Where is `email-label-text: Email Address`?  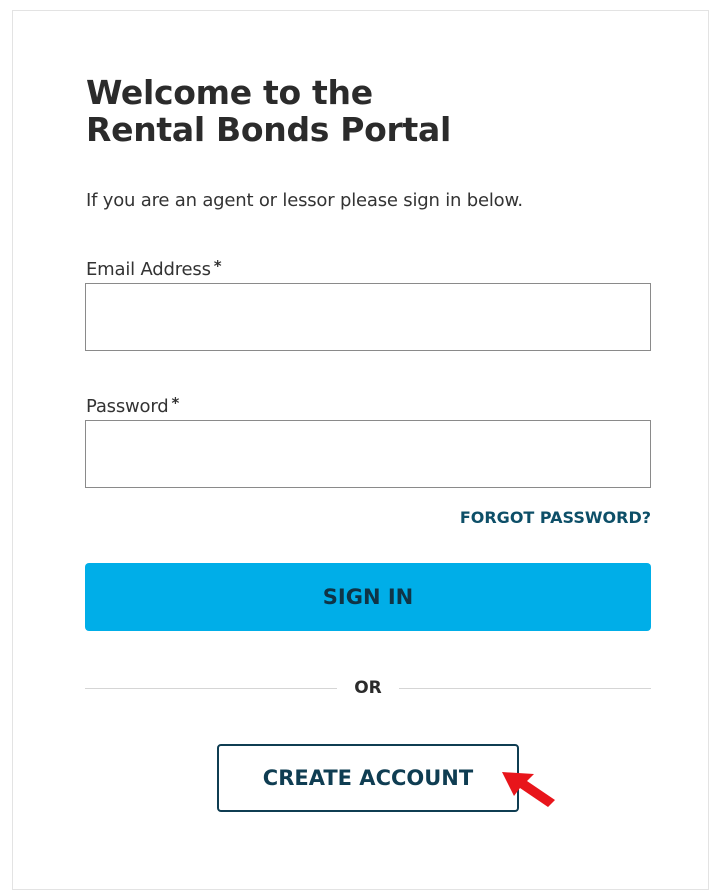
email-label-text: Email Address is located at coordinates (148, 269).